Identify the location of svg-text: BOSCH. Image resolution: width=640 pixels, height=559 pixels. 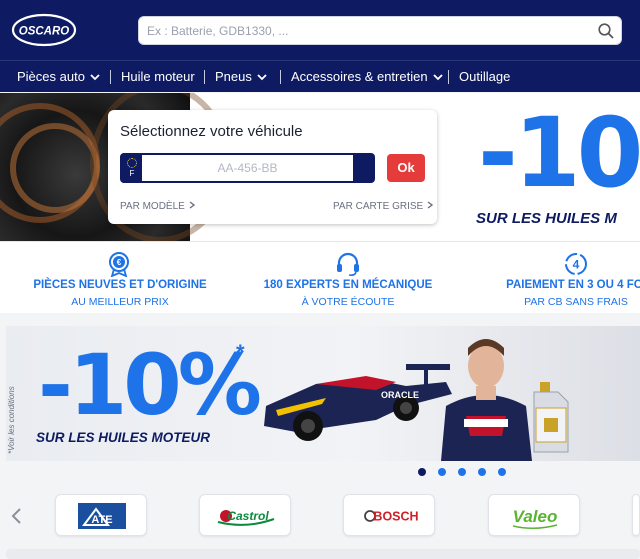
(395, 517).